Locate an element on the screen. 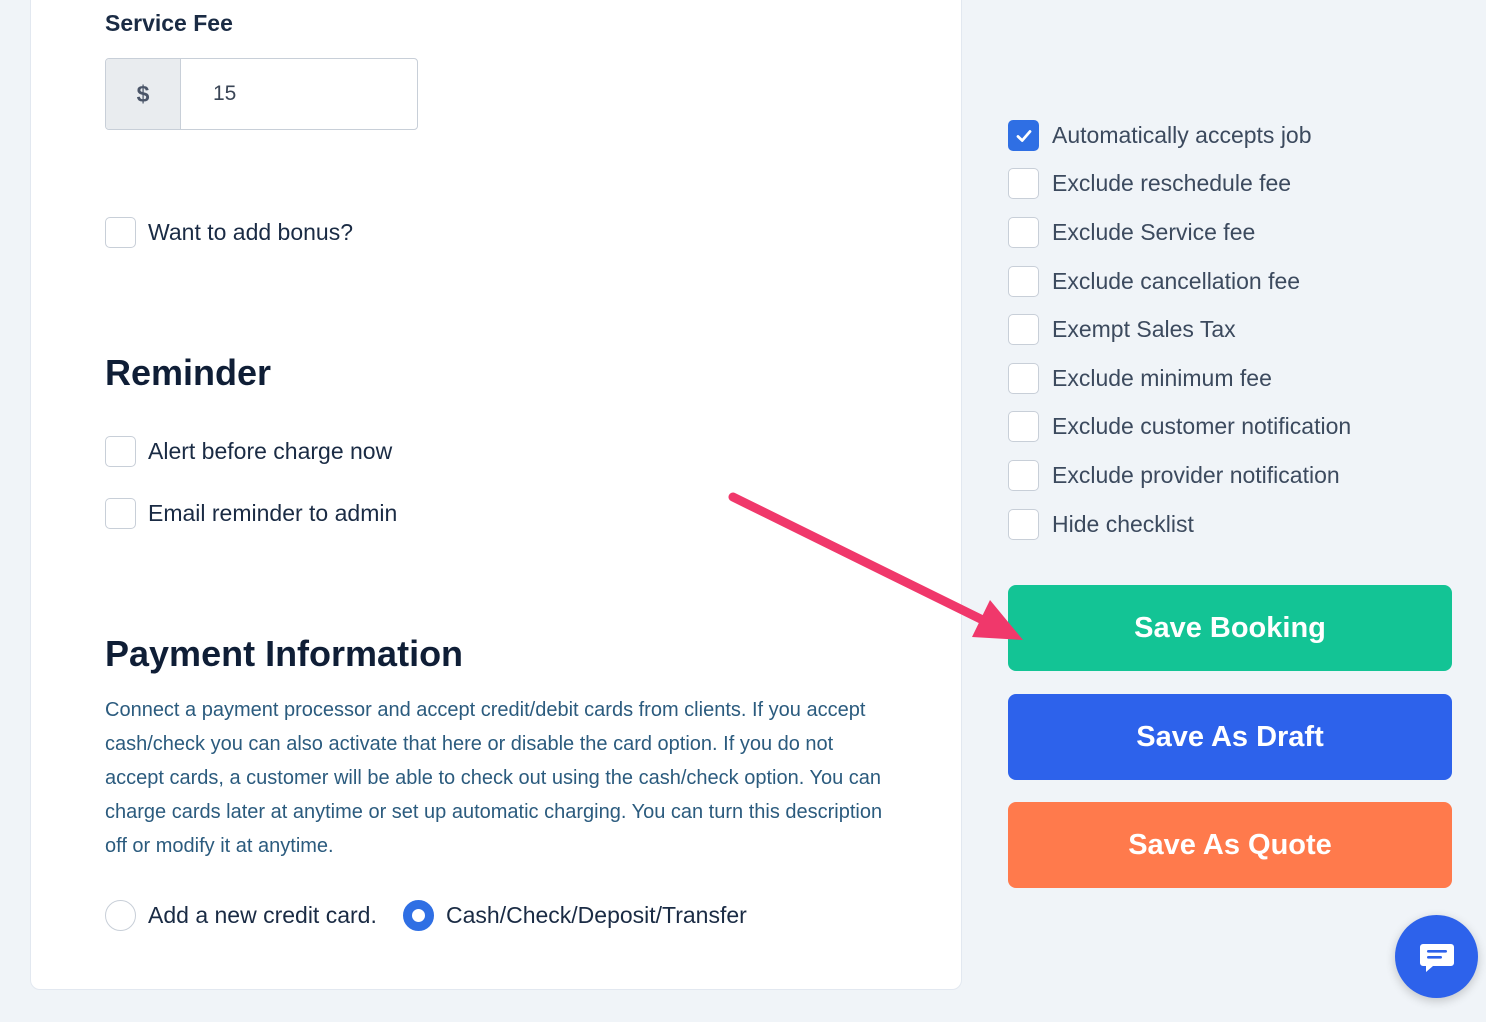 This screenshot has height=1022, width=1486. exclude-reschedule-label: Exclude reschedule fee is located at coordinates (1172, 183).